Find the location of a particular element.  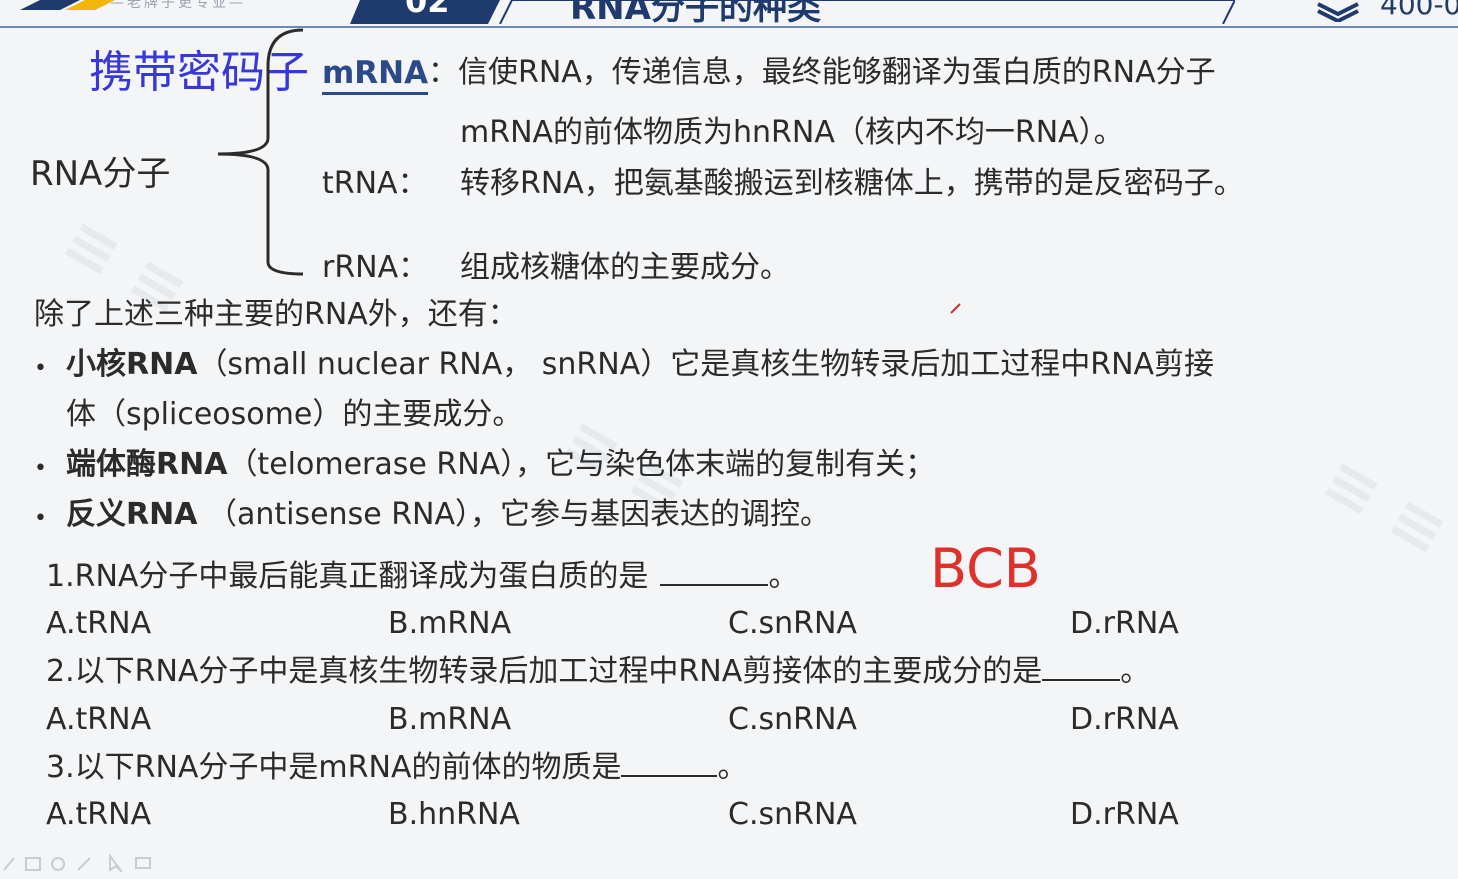

trna-description: 转移RNA，把氨基酸搬运到核糖体上，携带的是反密码子。 is located at coordinates (852, 183).